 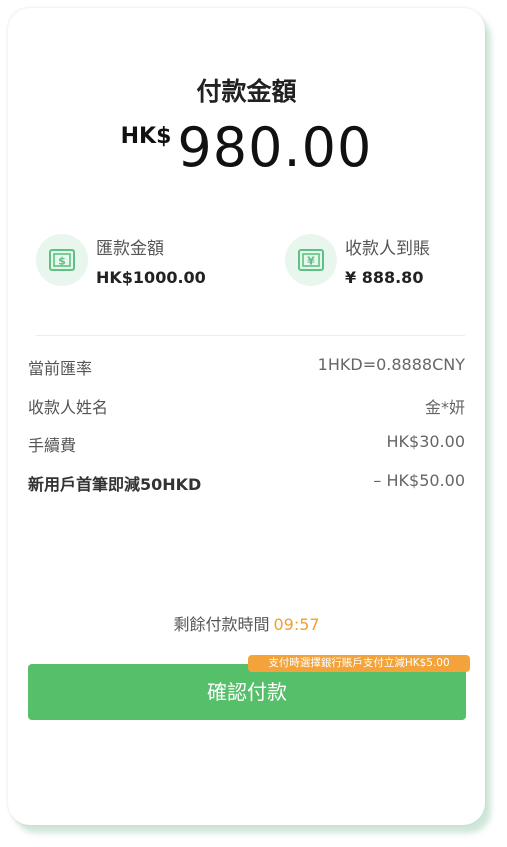 I want to click on receive-amount-value: ¥ 888.80, so click(x=384, y=277).